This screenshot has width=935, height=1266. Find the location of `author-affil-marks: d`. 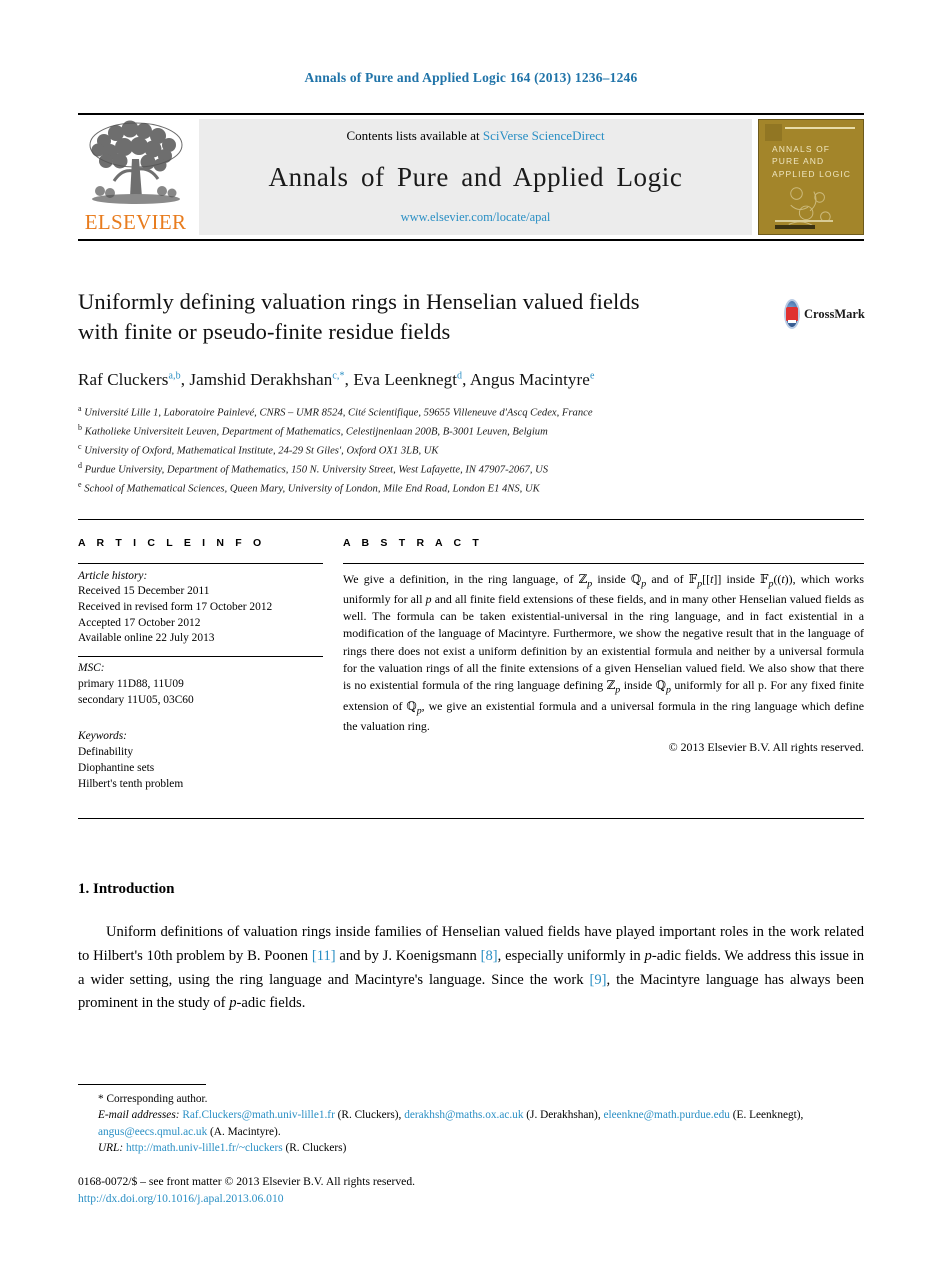

author-affil-marks: d is located at coordinates (460, 376).